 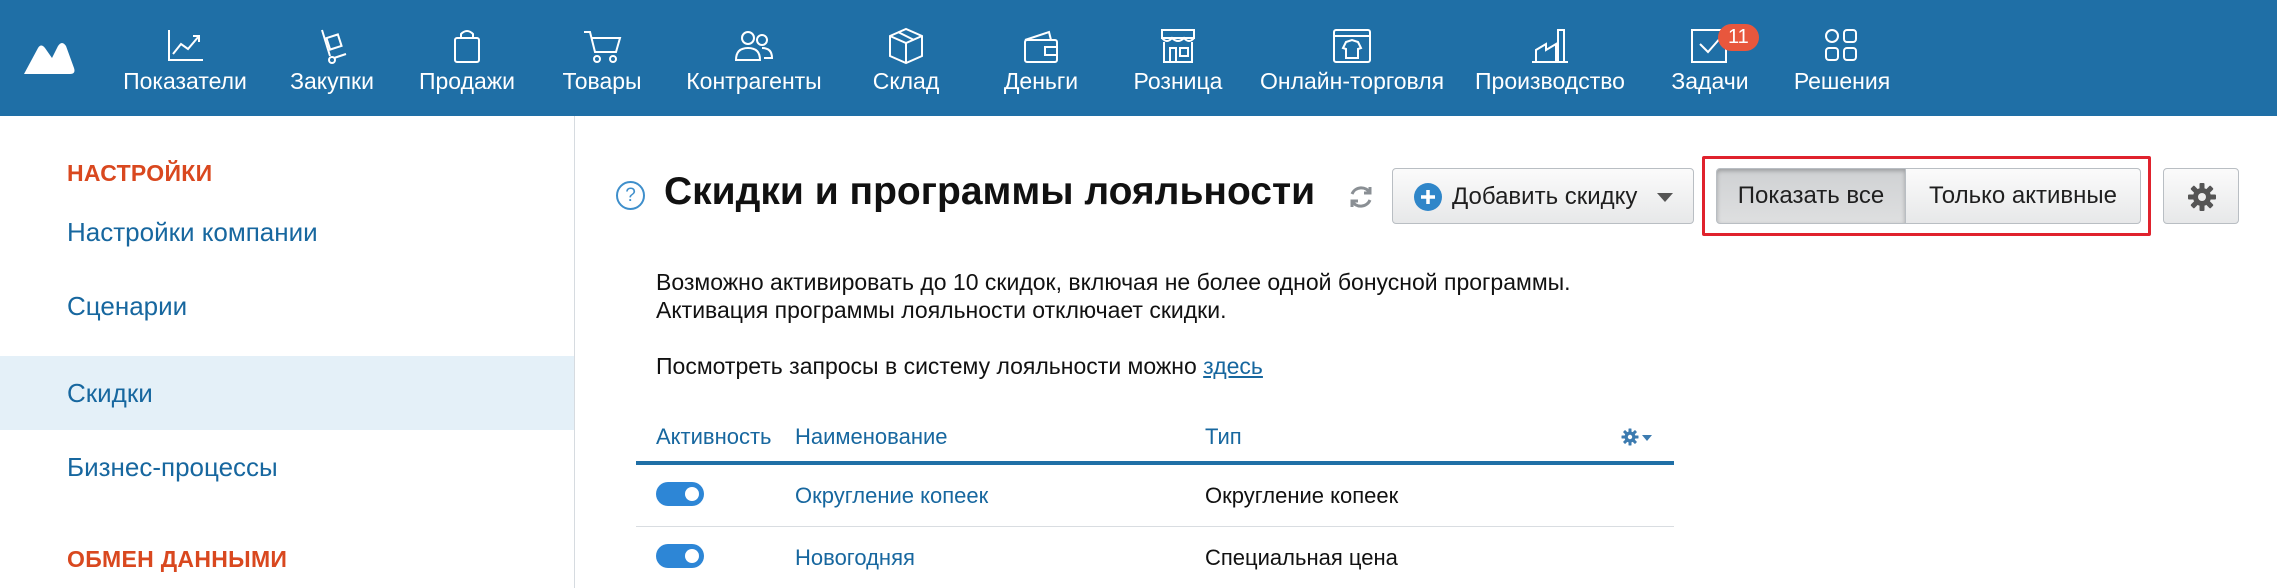 What do you see at coordinates (906, 81) in the screenshot?
I see `nav-item-label: Склад` at bounding box center [906, 81].